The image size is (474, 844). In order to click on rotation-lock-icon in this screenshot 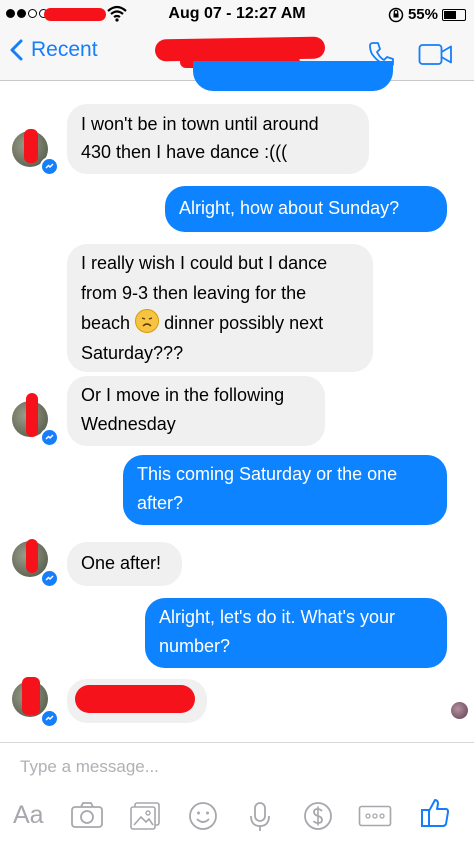, I will do `click(396, 14)`.